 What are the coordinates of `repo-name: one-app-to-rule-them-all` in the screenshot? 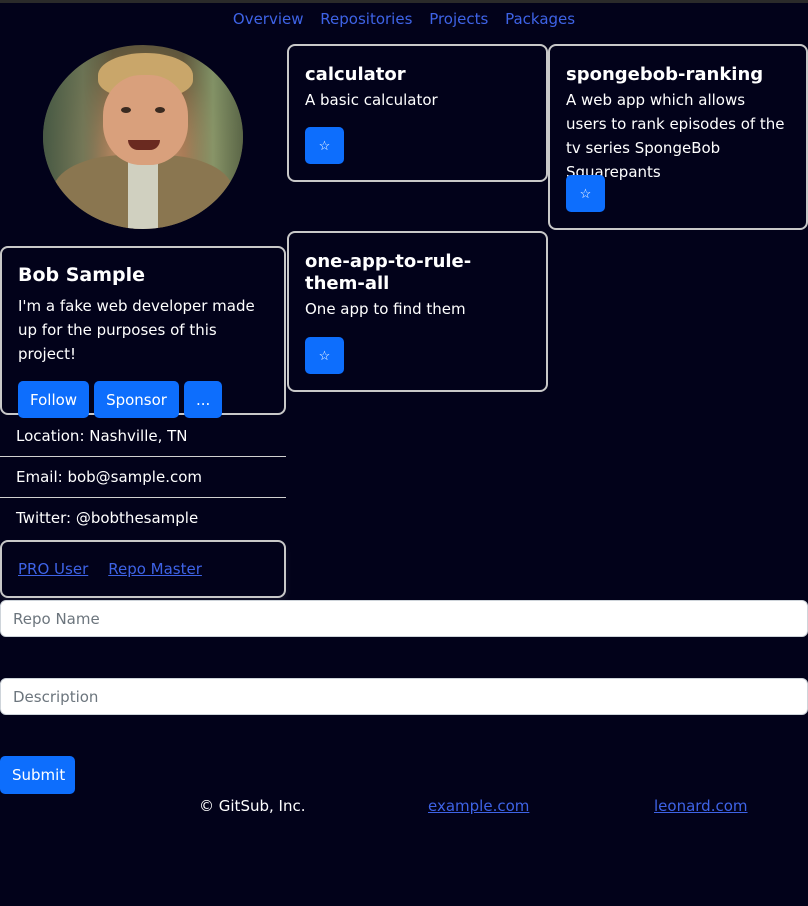 It's located at (417, 273).